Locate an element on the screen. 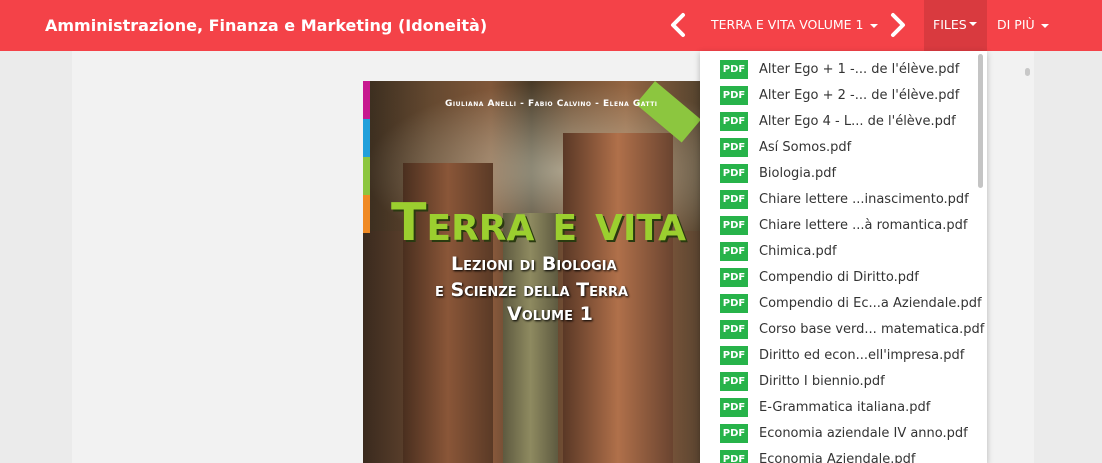 This screenshot has width=1102, height=463. file-name: Economia Aziendale.pdf is located at coordinates (837, 457).